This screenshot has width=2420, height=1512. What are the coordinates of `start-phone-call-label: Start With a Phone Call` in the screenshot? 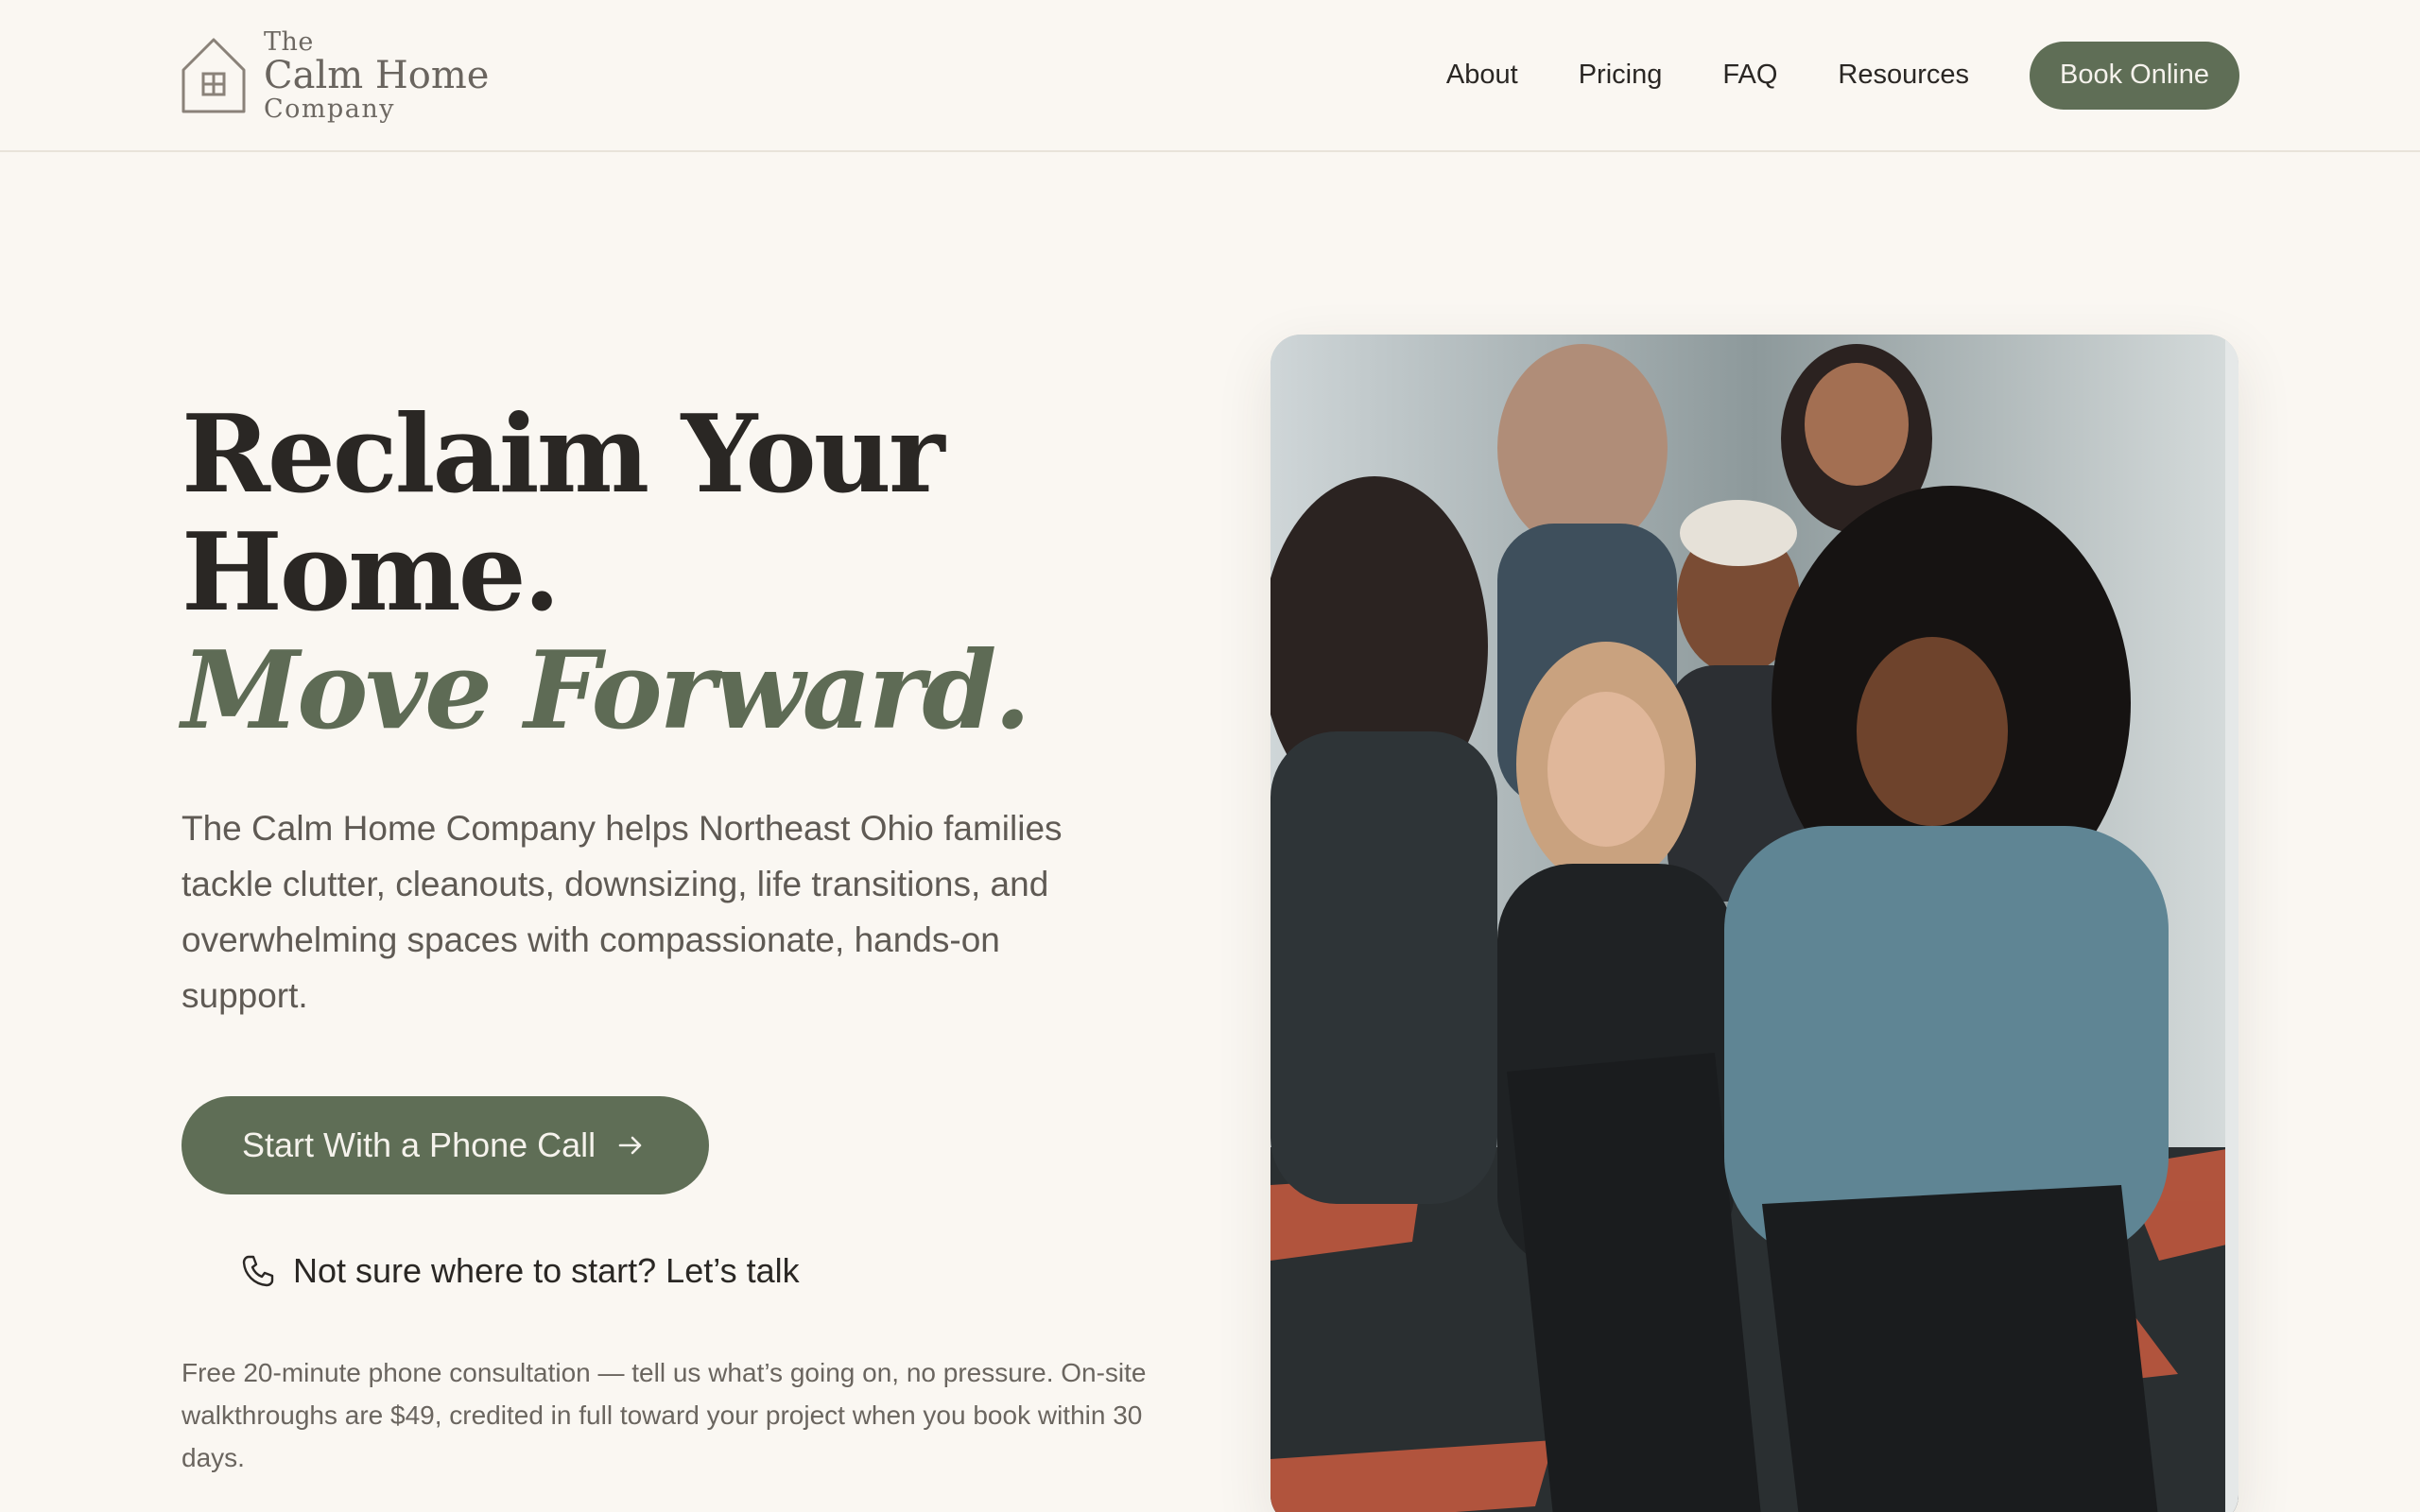 It's located at (419, 1144).